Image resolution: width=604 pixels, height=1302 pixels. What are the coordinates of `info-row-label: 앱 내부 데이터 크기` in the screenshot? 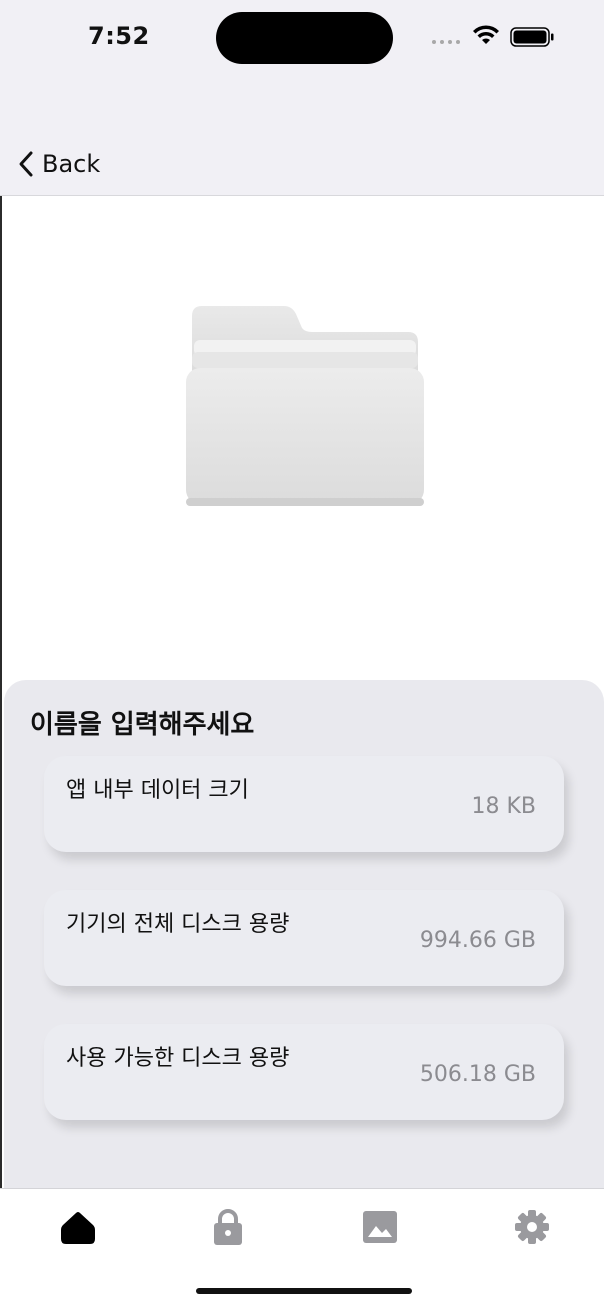 It's located at (157, 790).